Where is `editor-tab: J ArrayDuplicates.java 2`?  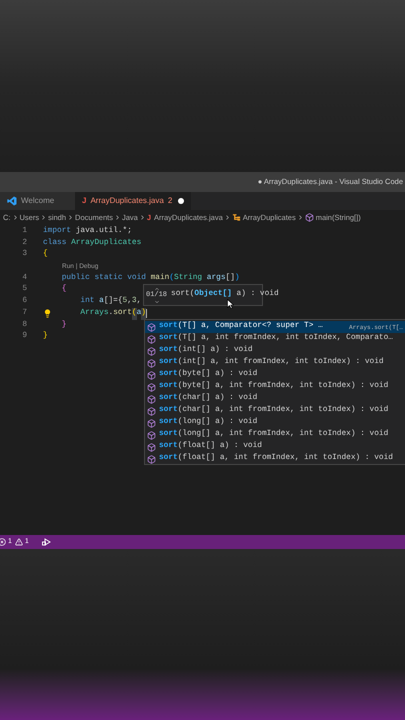
editor-tab: J ArrayDuplicates.java 2 is located at coordinates (133, 201).